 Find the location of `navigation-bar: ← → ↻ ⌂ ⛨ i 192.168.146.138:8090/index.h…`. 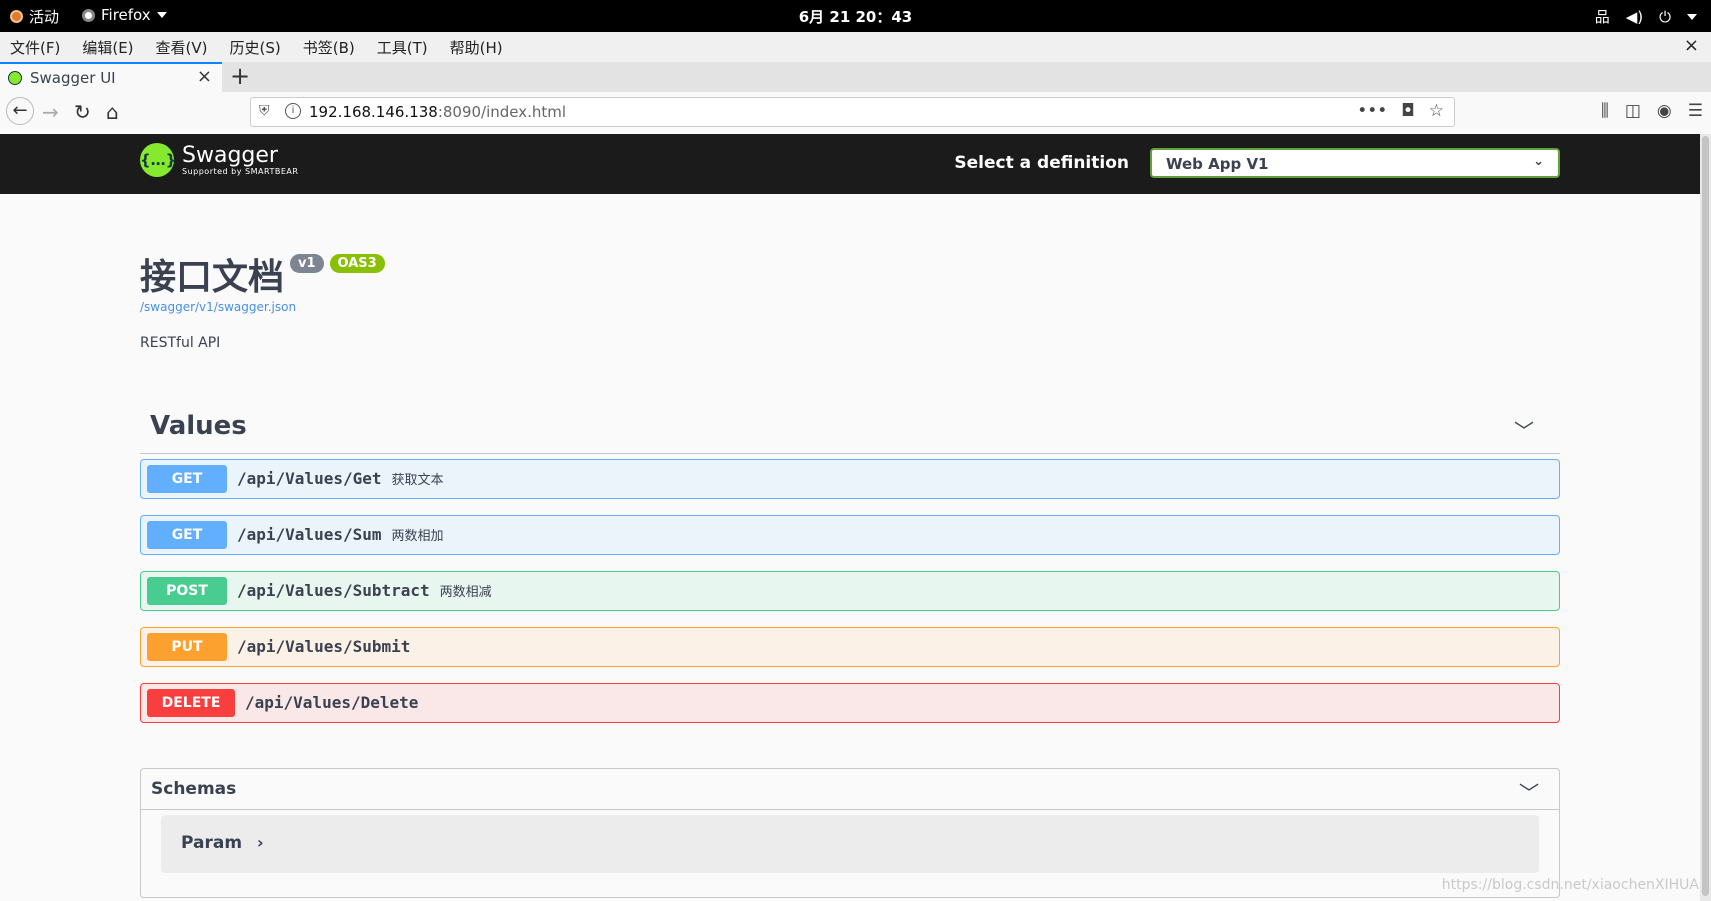

navigation-bar: ← → ↻ ⌂ ⛨ i 192.168.146.138:8090/index.h… is located at coordinates (855, 113).